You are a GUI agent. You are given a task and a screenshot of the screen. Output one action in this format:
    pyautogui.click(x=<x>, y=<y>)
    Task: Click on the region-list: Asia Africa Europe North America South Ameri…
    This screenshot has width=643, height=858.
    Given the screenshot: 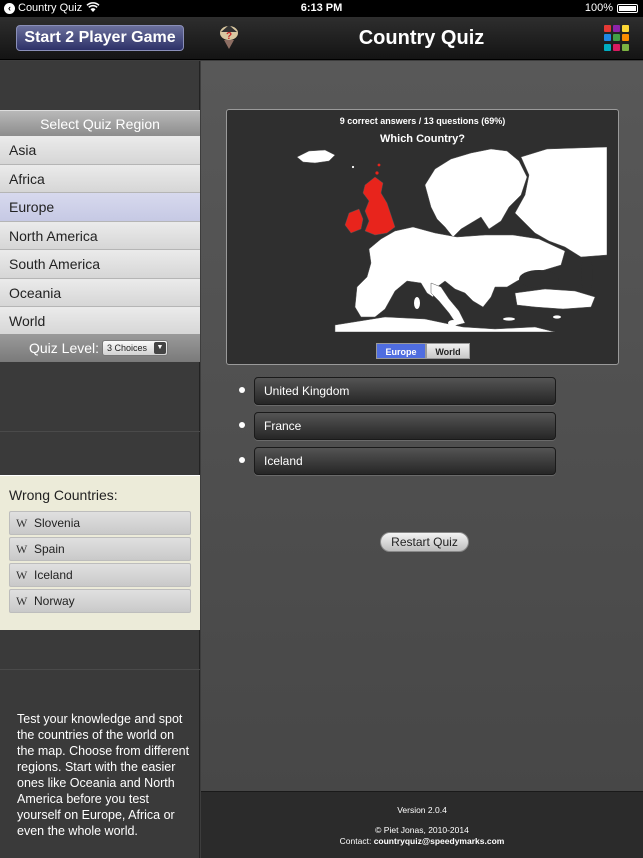 What is the action you would take?
    pyautogui.click(x=100, y=236)
    